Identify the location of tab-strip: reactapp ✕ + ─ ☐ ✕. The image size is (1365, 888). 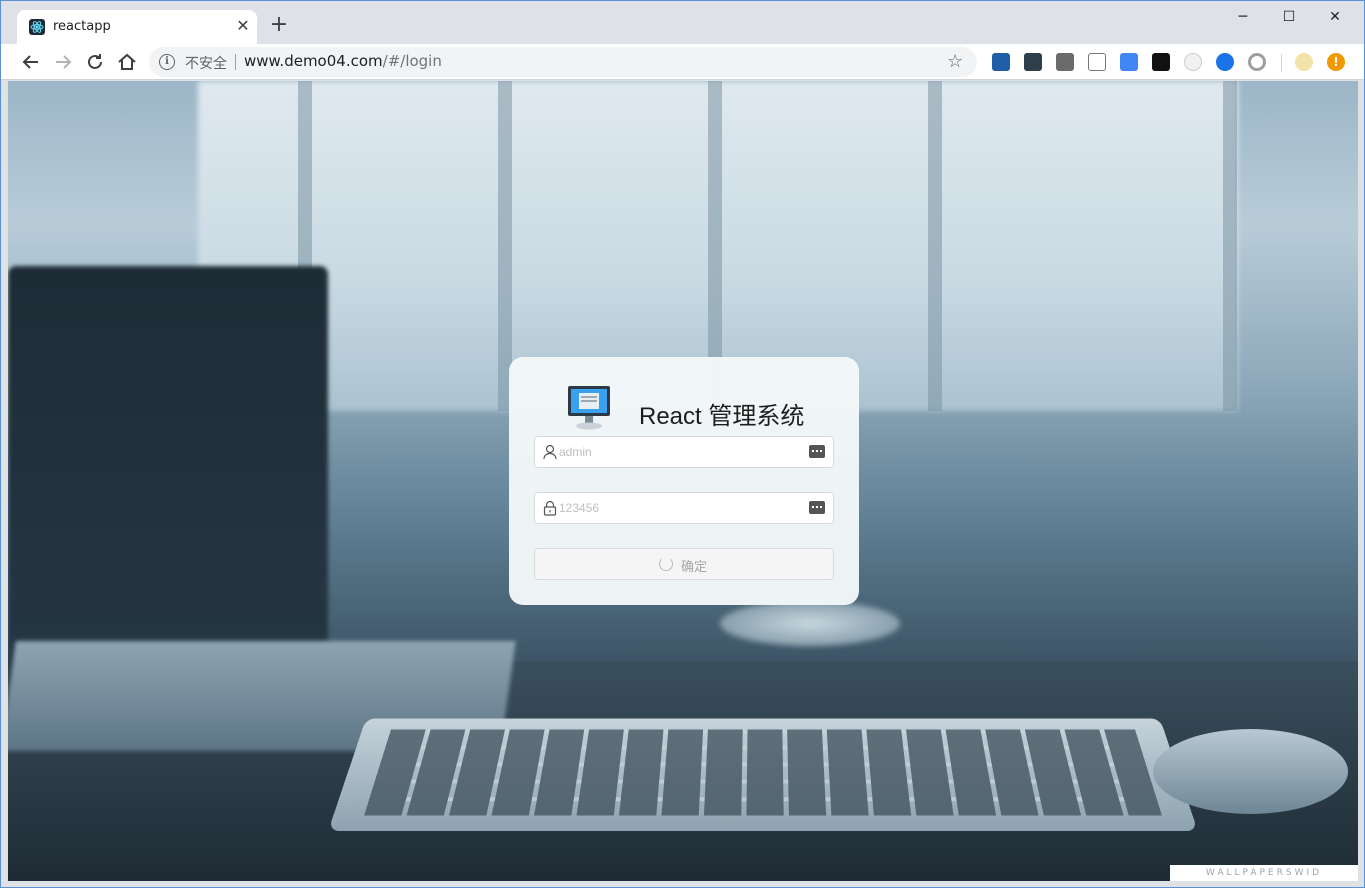
(682, 22).